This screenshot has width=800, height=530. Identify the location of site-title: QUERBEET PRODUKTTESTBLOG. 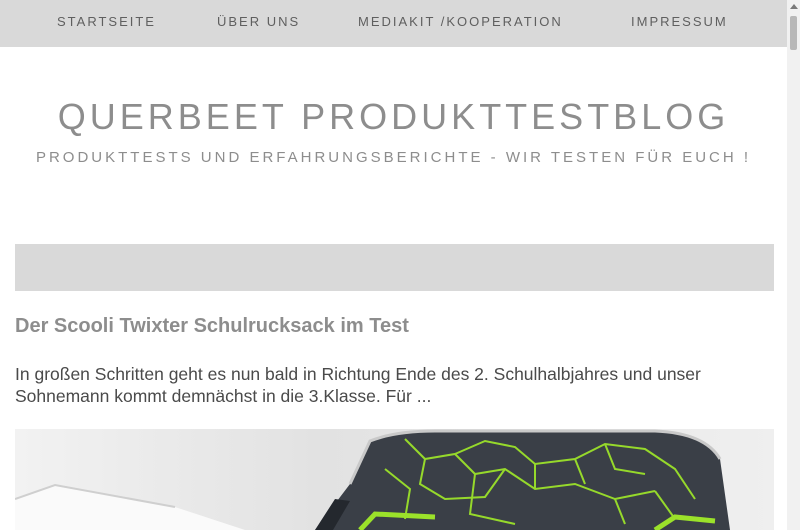
(393, 117).